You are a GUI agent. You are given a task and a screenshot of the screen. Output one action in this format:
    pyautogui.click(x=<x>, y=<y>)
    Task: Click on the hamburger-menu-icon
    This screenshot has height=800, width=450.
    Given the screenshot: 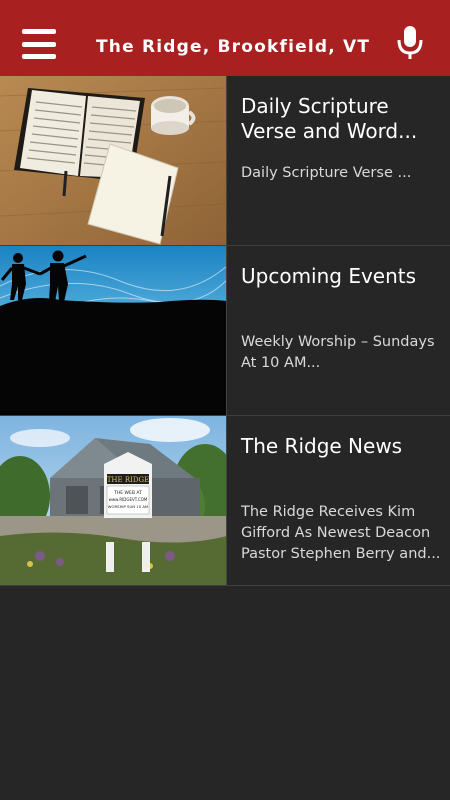 What is the action you would take?
    pyautogui.click(x=39, y=44)
    